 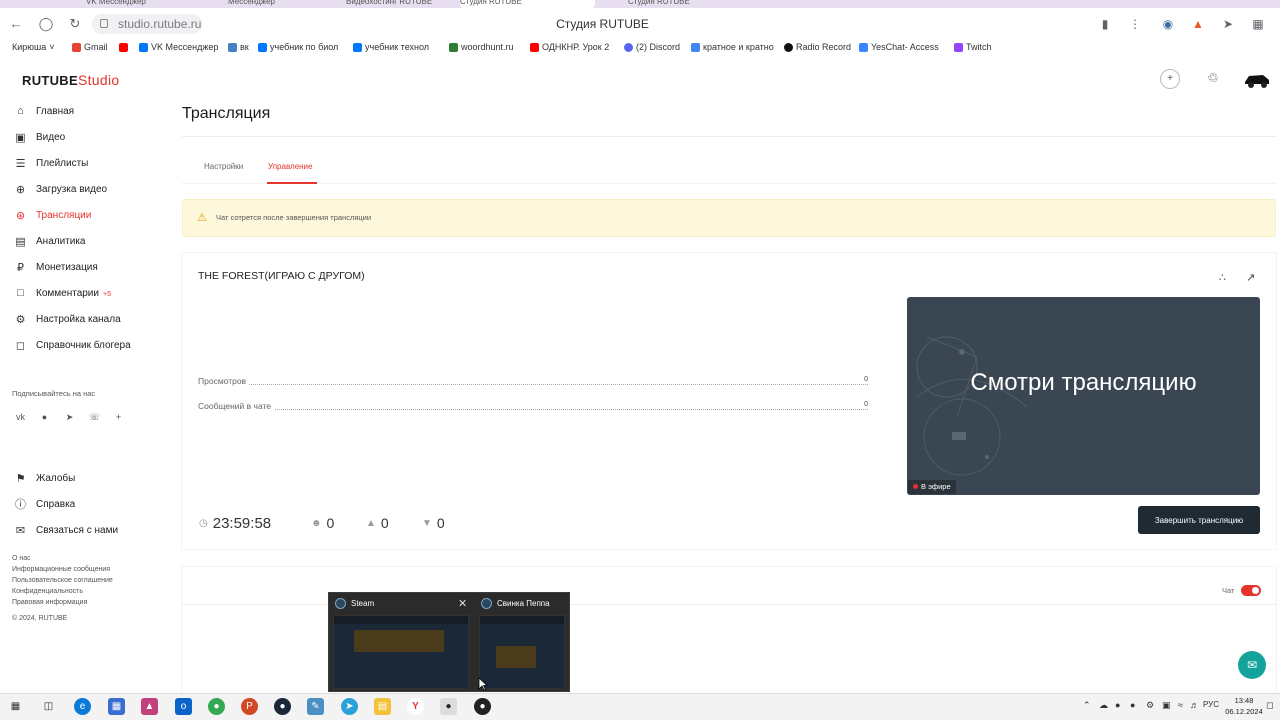 I want to click on notice-text: Чат сотрется после завершения трансляции, so click(x=294, y=217).